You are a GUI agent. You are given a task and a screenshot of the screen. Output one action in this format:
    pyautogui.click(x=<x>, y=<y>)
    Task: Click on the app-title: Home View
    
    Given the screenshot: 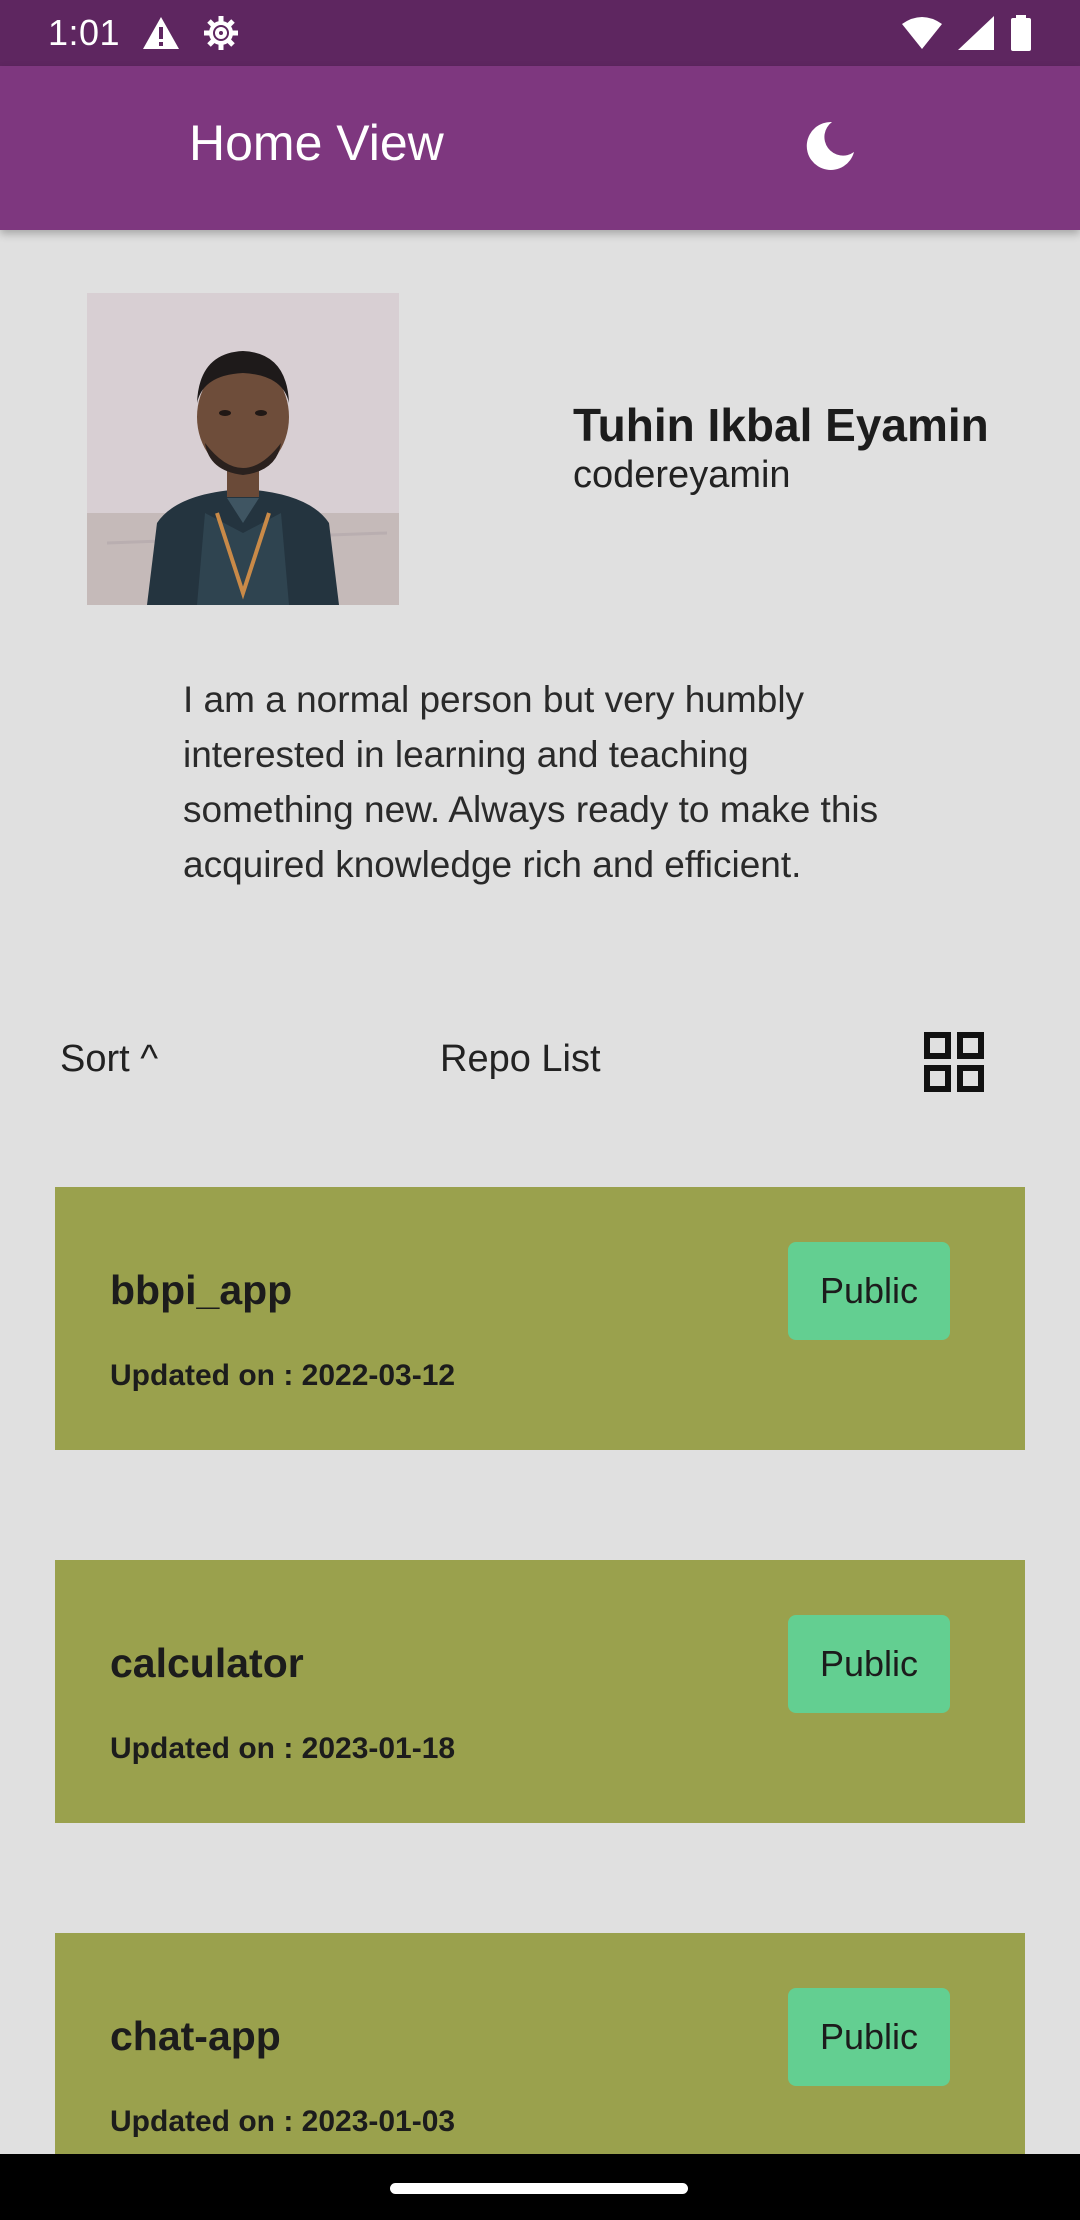 What is the action you would take?
    pyautogui.click(x=316, y=143)
    